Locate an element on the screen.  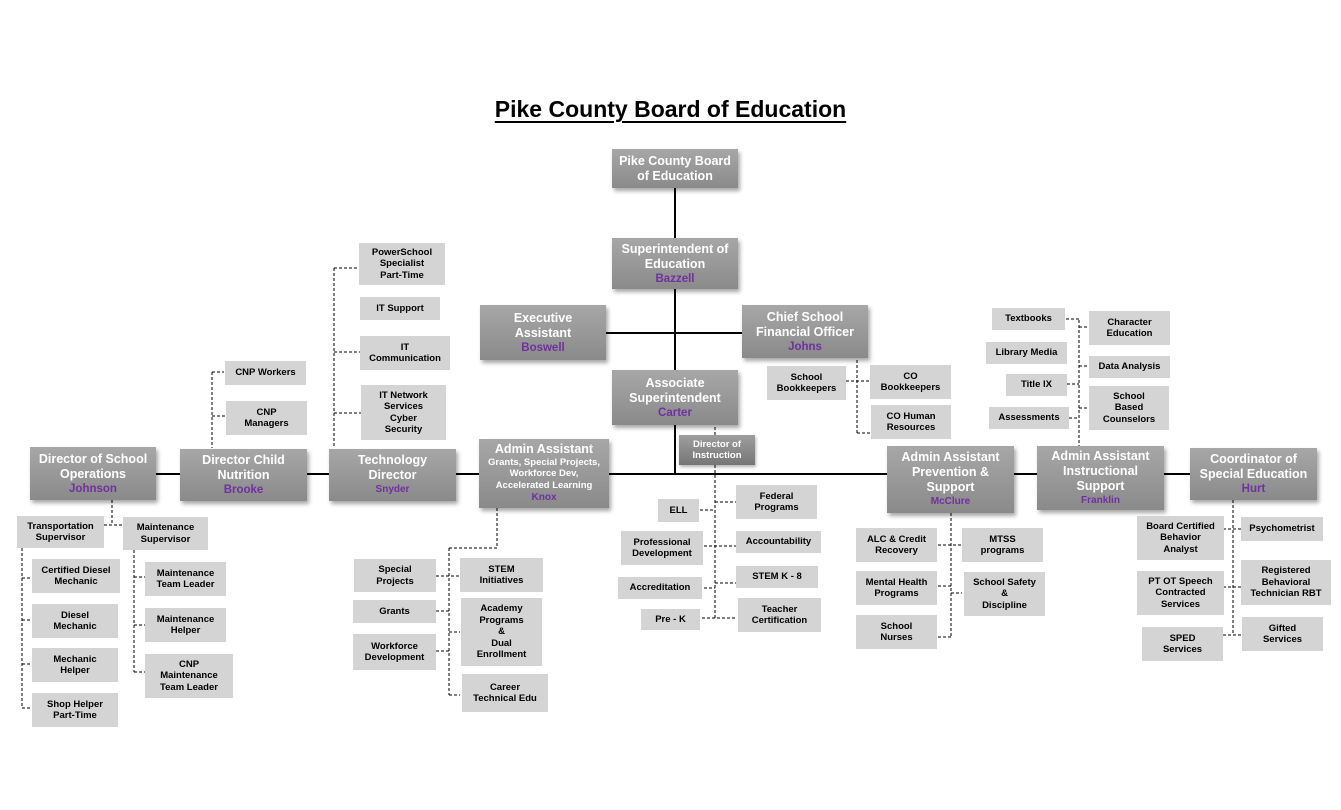
box-line: Supervisor is located at coordinates (60, 537).